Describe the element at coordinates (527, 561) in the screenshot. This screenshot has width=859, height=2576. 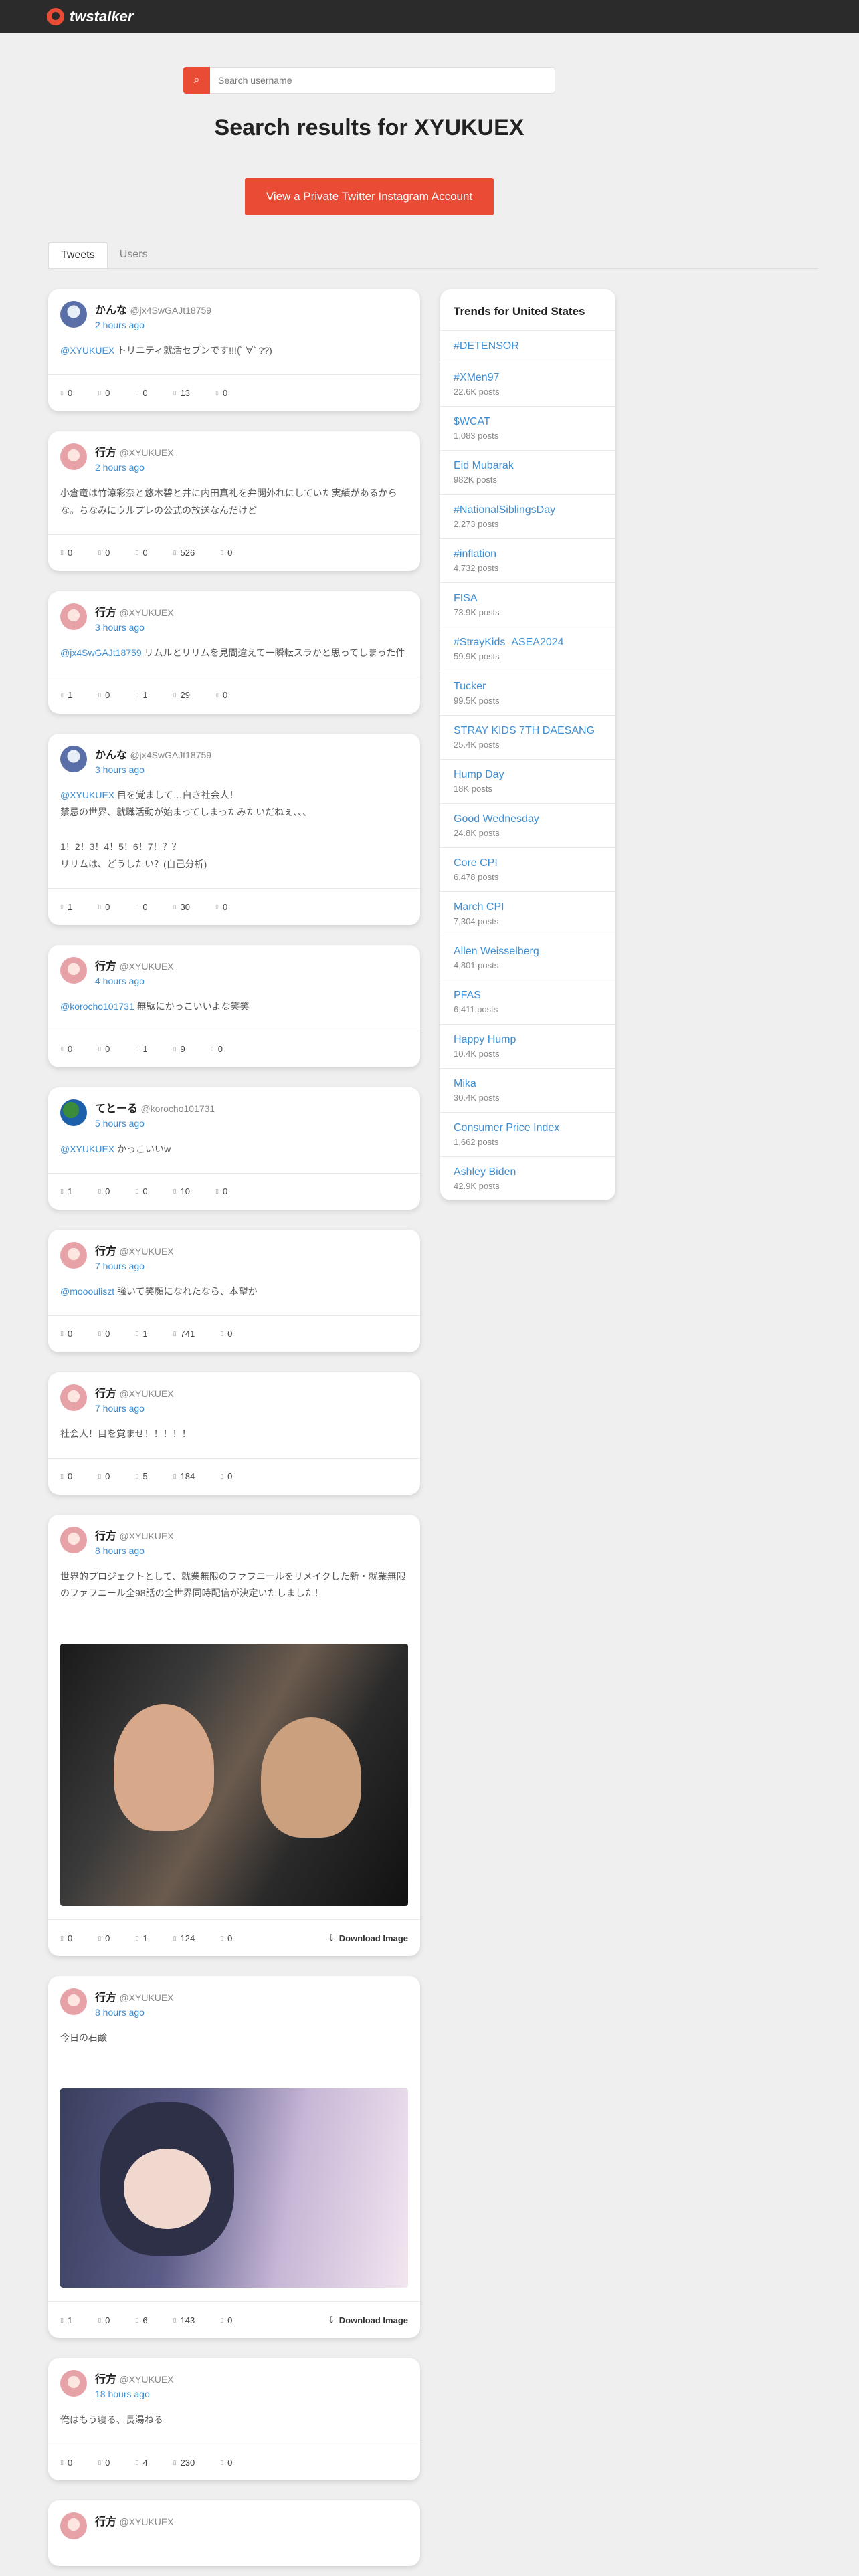
I see `trend-item: #inflation 4,732 posts` at that location.